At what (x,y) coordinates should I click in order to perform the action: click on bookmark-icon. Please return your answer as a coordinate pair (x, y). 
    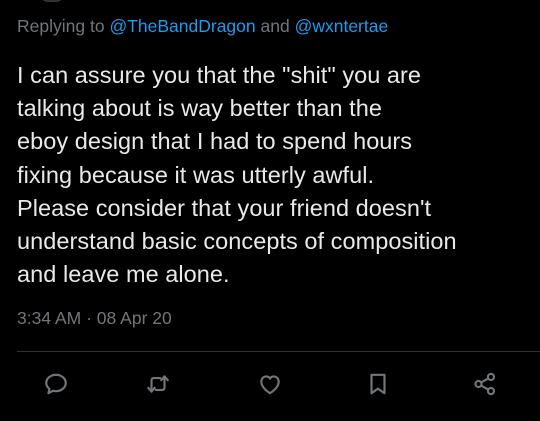
    Looking at the image, I should click on (378, 384).